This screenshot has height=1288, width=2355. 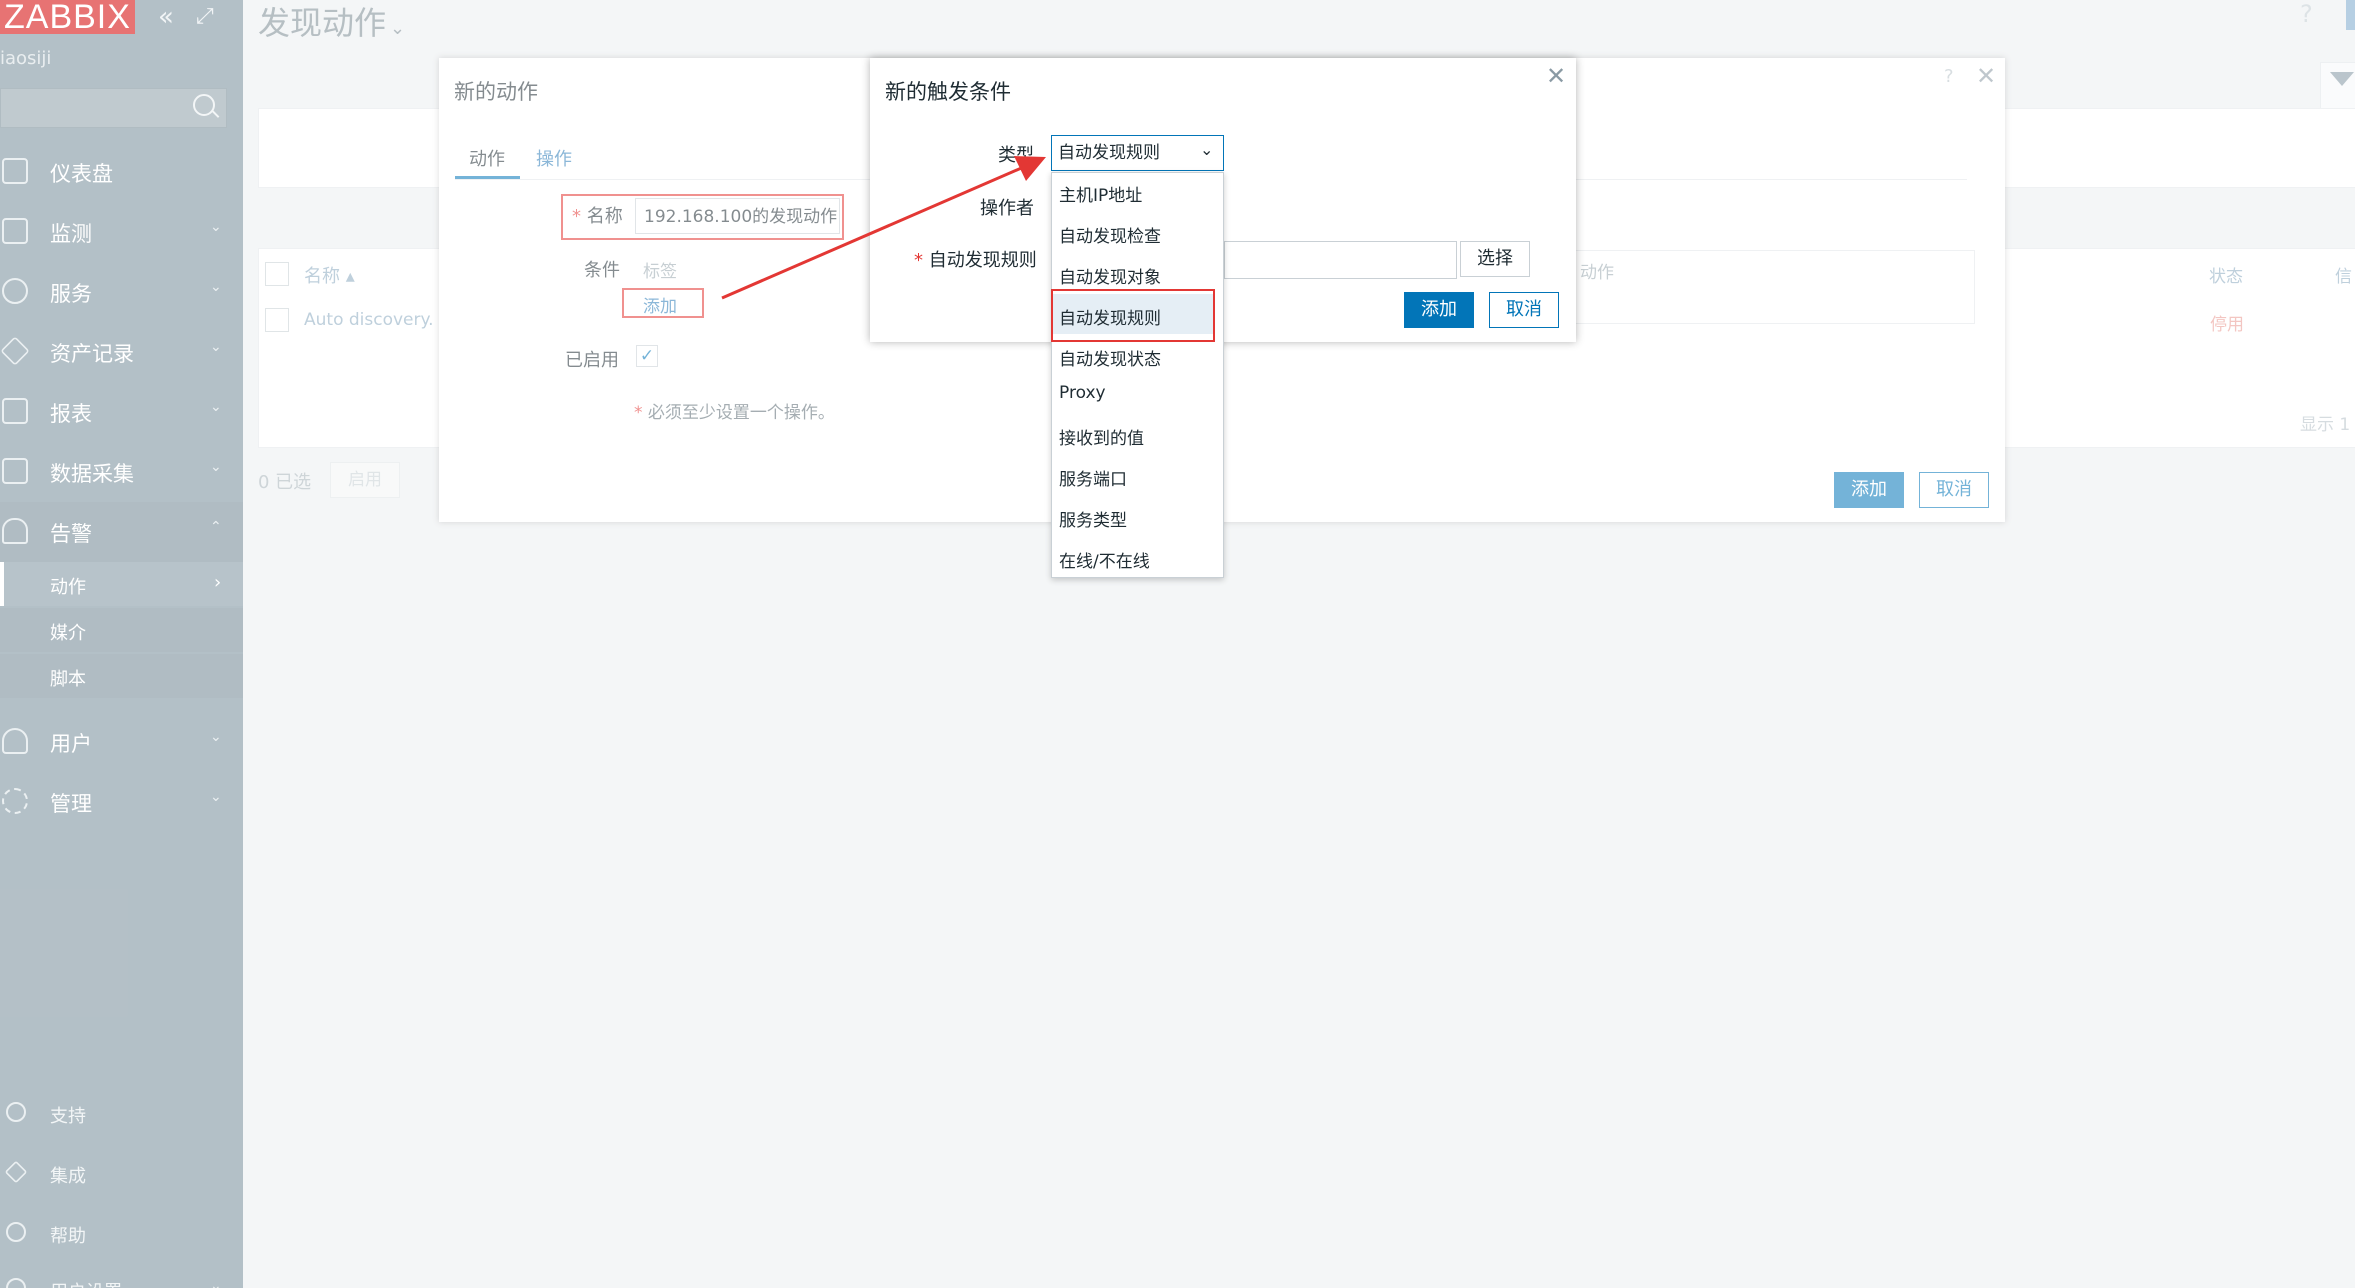 I want to click on annotation-arrow, so click(x=883, y=228).